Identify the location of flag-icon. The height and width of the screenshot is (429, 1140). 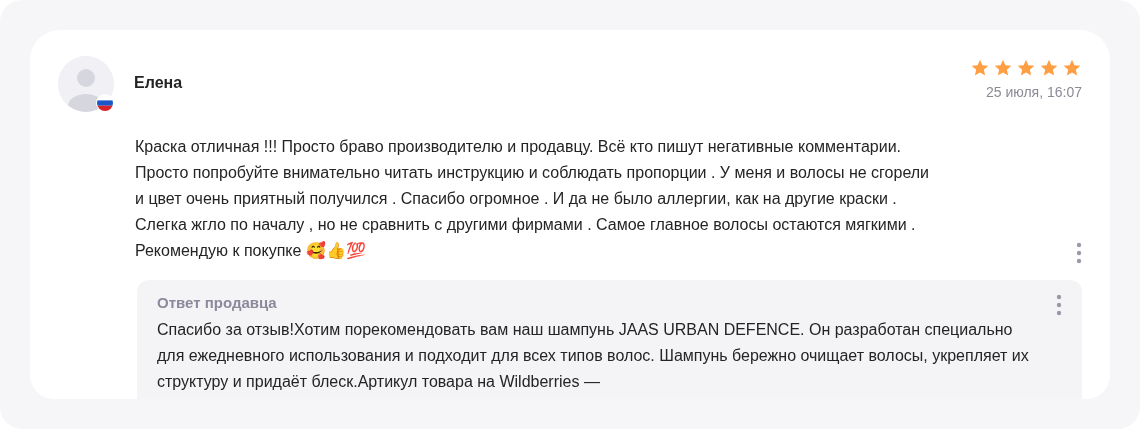
(105, 103).